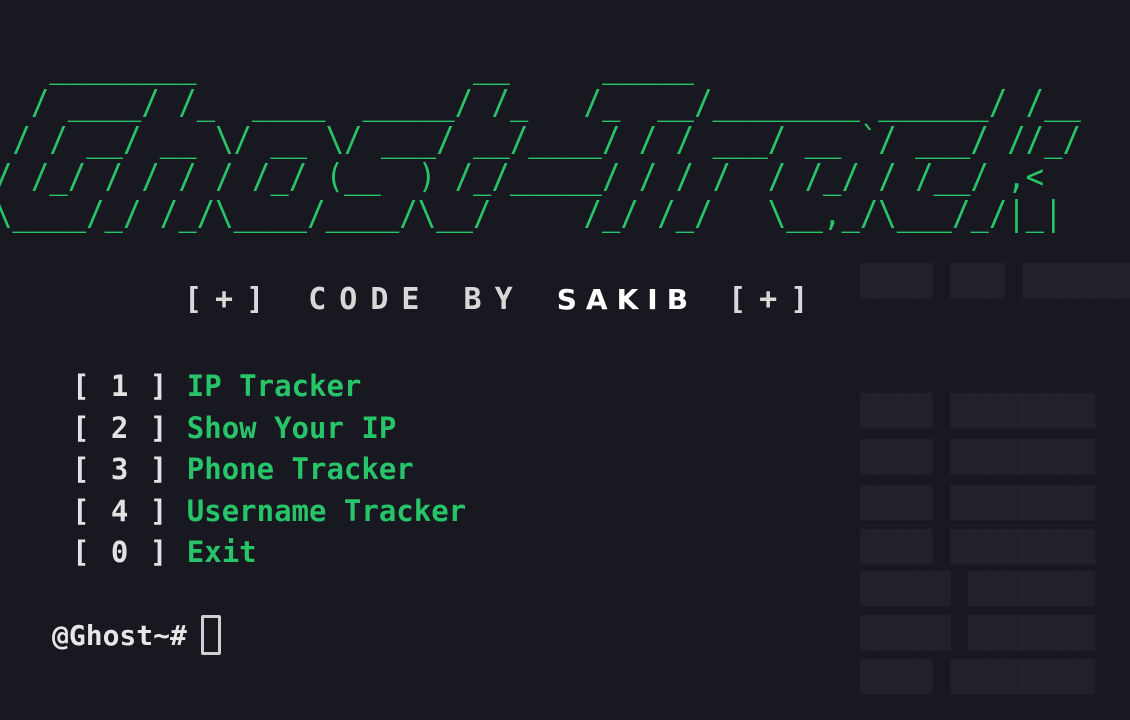 This screenshot has height=720, width=1130. I want to click on menu-item-label: Username Tracker, so click(326, 510).